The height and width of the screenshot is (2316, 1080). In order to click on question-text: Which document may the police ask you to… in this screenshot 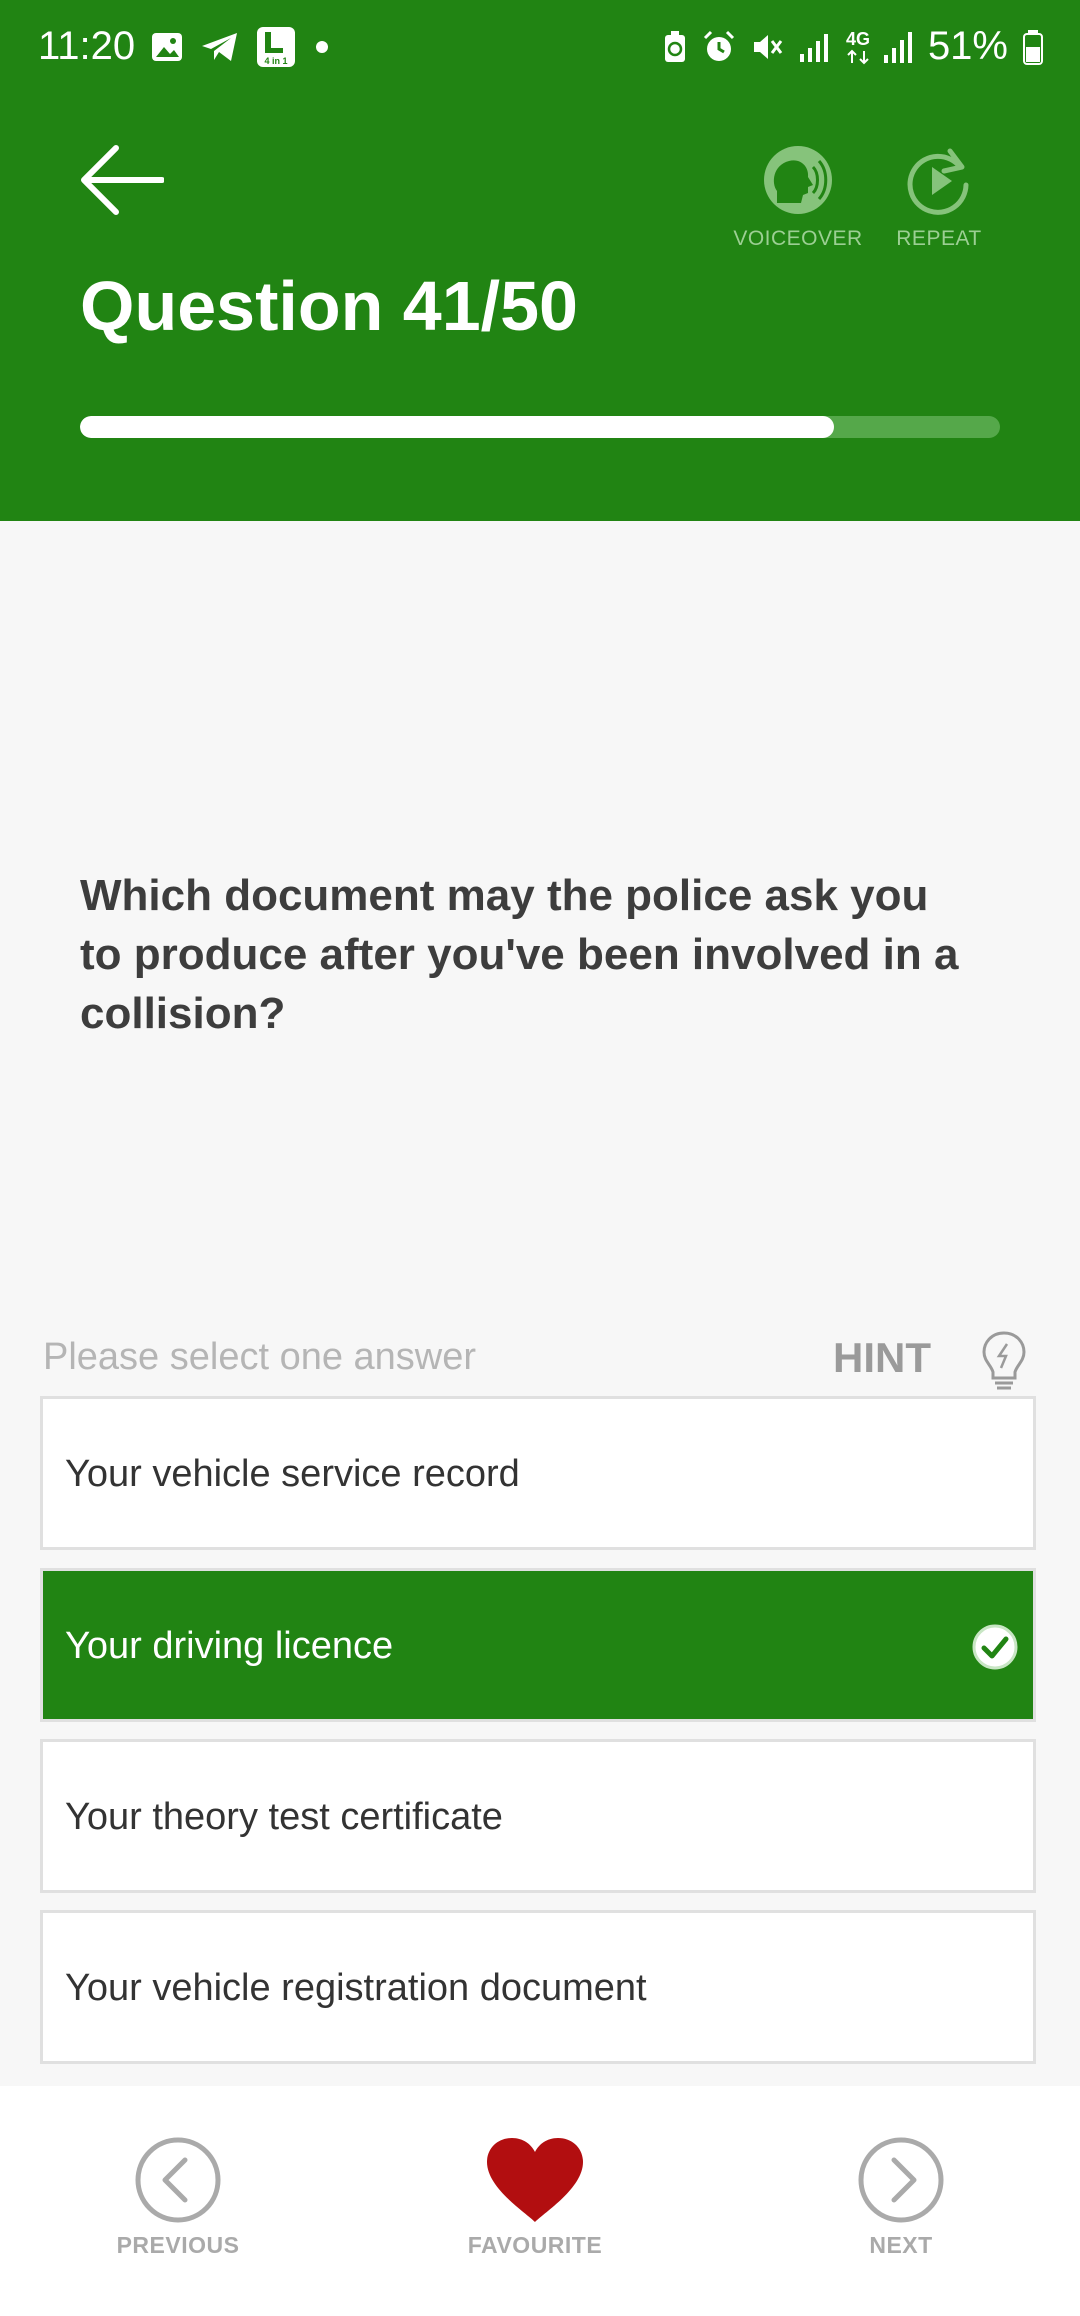, I will do `click(519, 954)`.